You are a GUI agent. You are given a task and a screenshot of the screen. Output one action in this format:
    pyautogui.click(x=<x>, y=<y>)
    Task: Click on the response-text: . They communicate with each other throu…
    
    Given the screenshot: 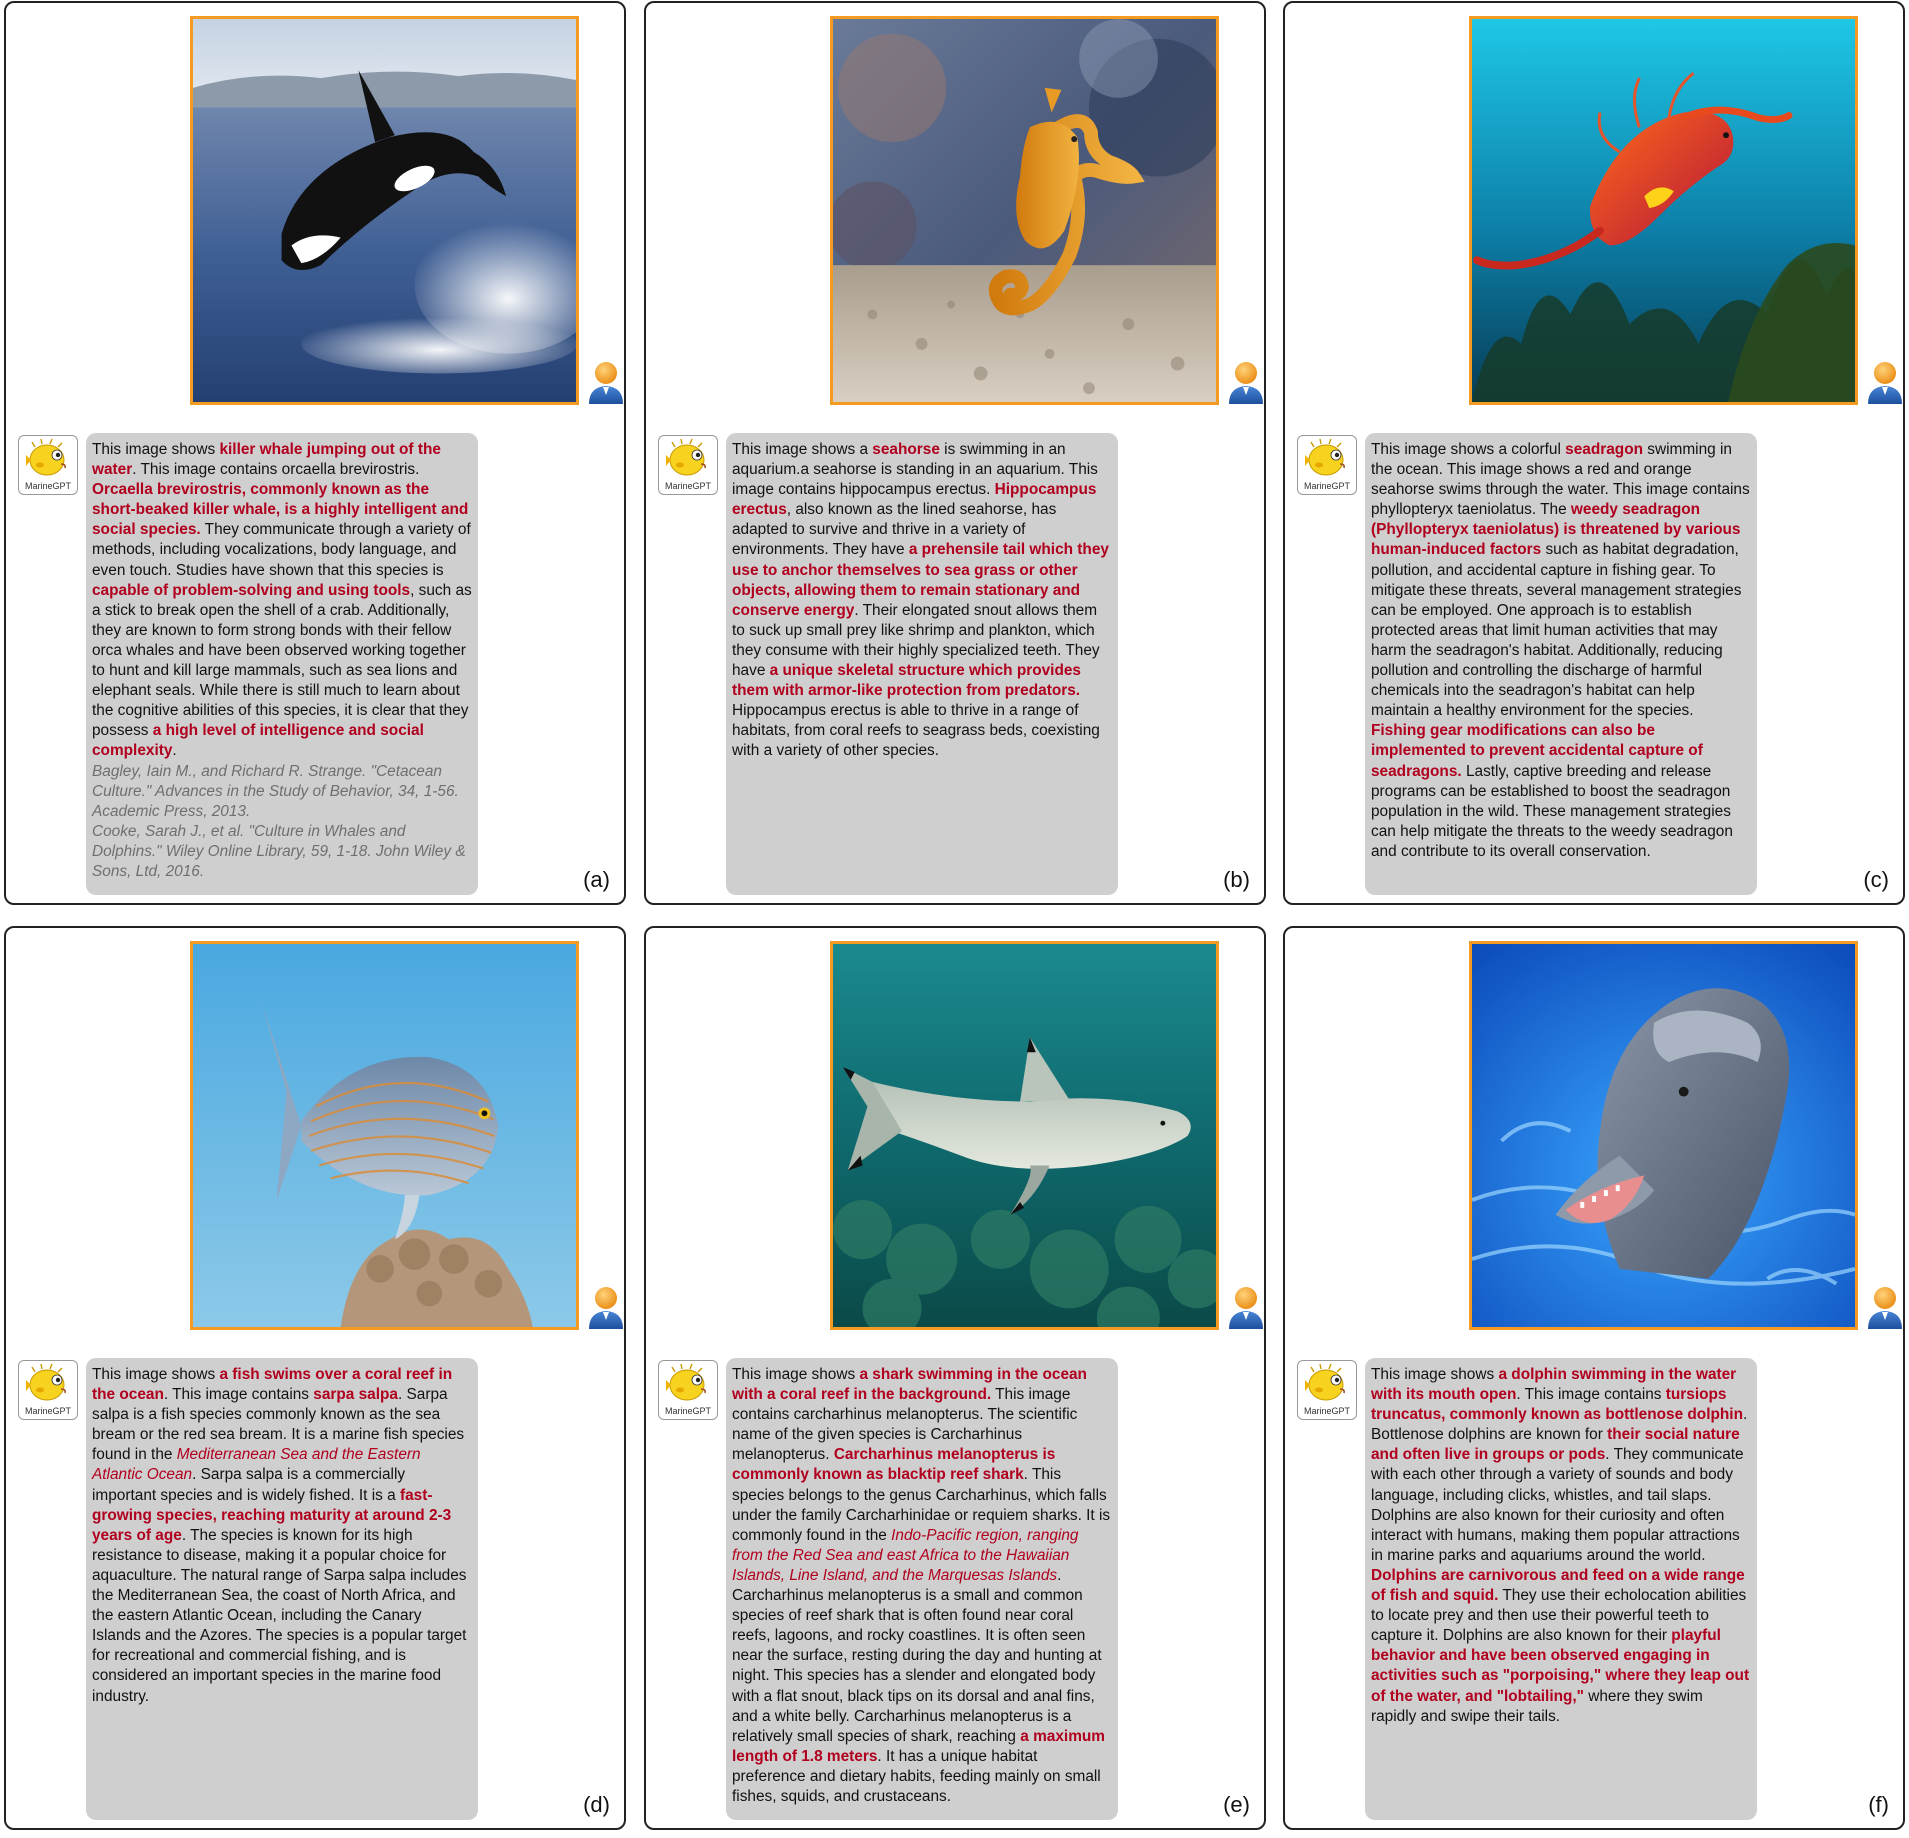 What is the action you would take?
    pyautogui.click(x=1557, y=1505)
    